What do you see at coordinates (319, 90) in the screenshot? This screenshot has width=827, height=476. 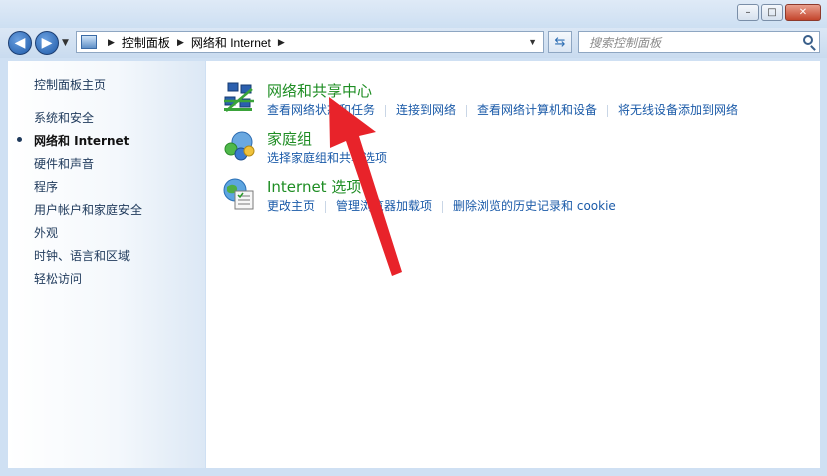 I see `category-title-network-sharing: 网络和共享中心` at bounding box center [319, 90].